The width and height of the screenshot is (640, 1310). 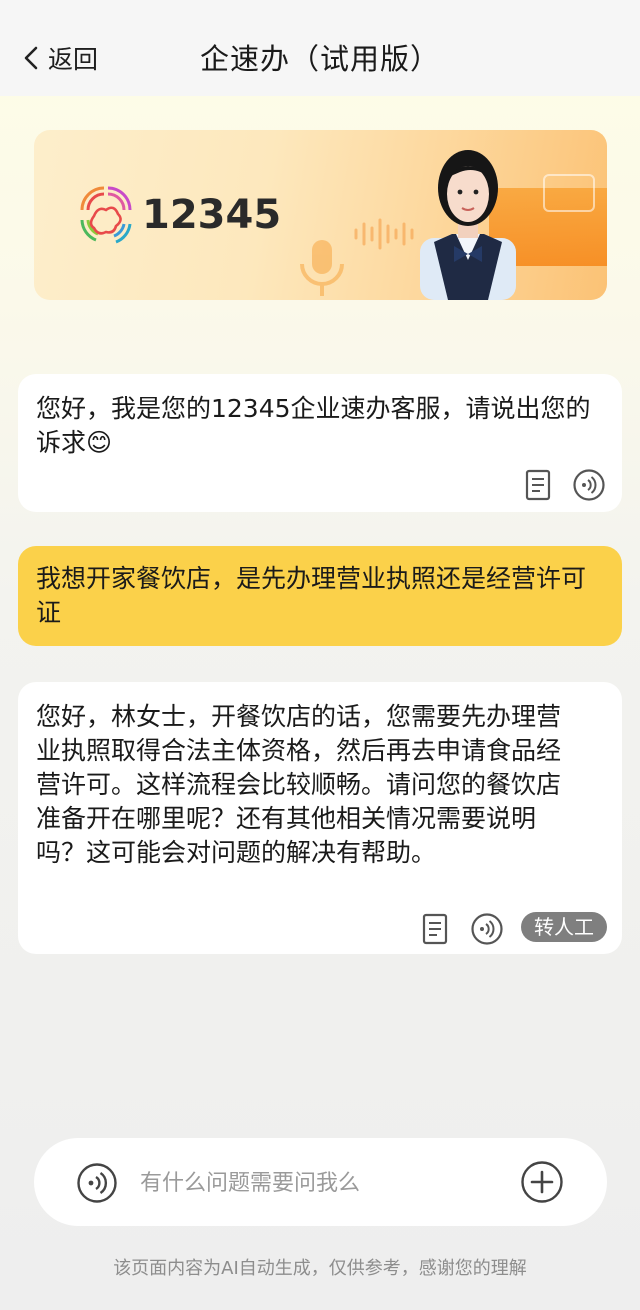 What do you see at coordinates (320, 1268) in the screenshot?
I see `ai-disclaimer: 该页面内容为AI自动生成，仅供参考，感谢您的理解` at bounding box center [320, 1268].